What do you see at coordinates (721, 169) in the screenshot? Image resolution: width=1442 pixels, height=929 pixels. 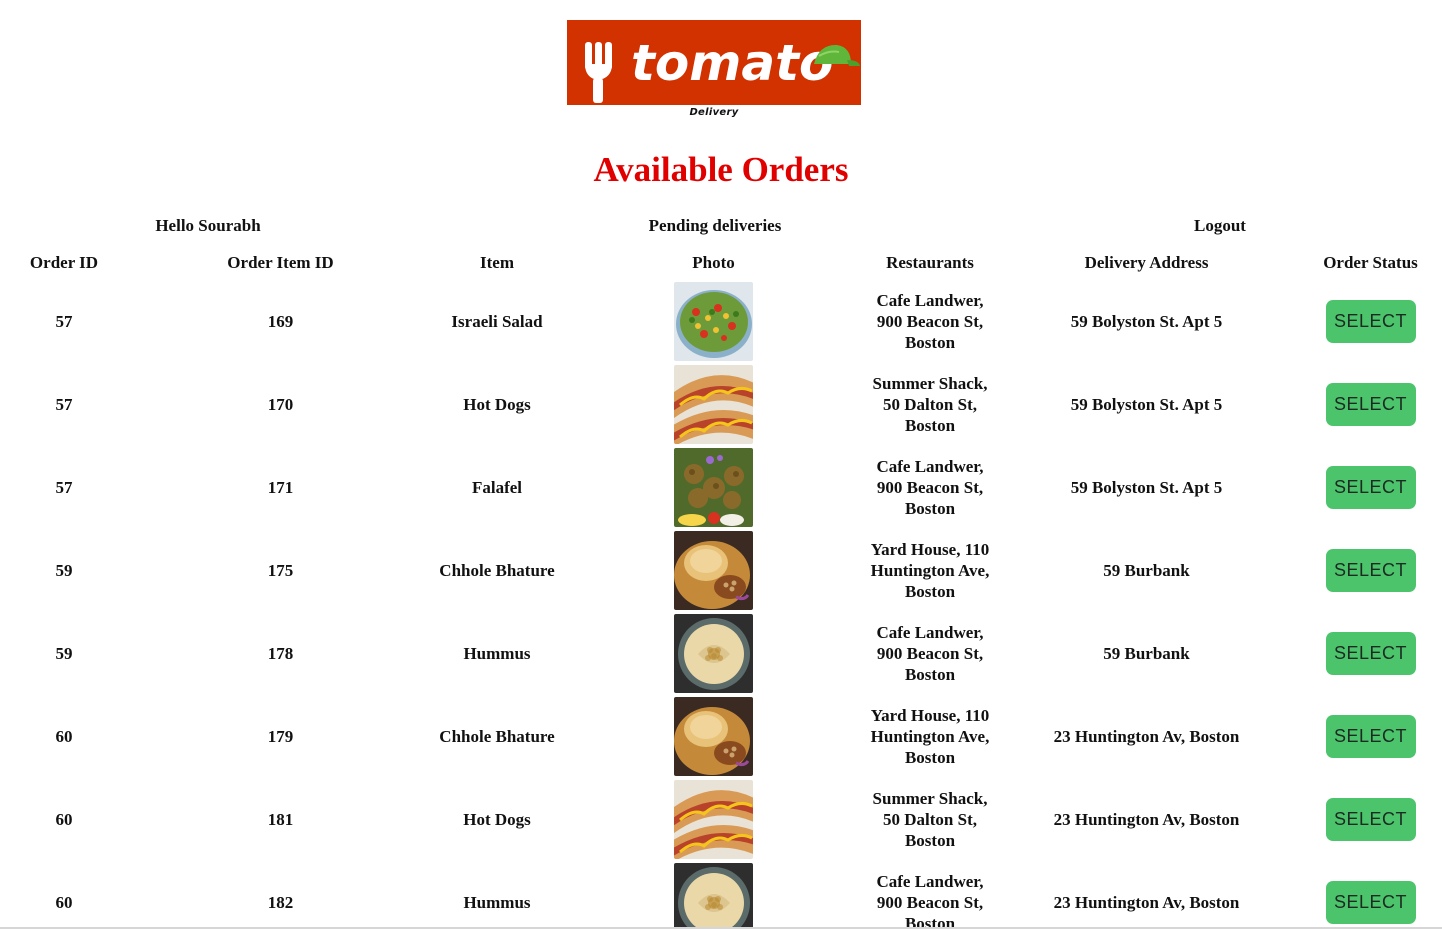 I see `page-title: Available Orders` at bounding box center [721, 169].